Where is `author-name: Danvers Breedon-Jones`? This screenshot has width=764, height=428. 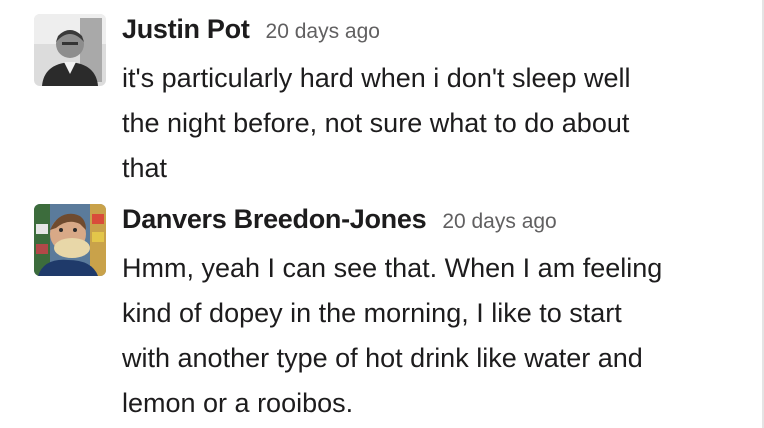
author-name: Danvers Breedon-Jones is located at coordinates (274, 219).